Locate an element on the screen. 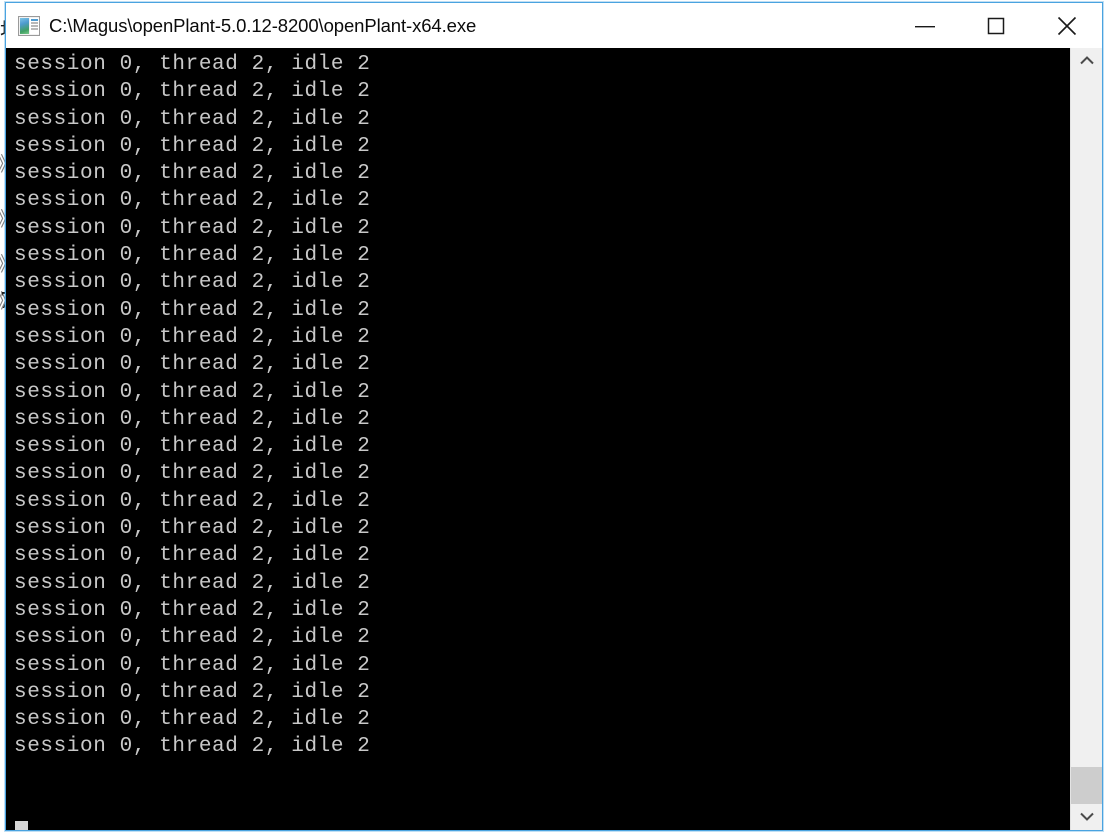 This screenshot has height=838, width=1106. console-app-icon is located at coordinates (29, 25).